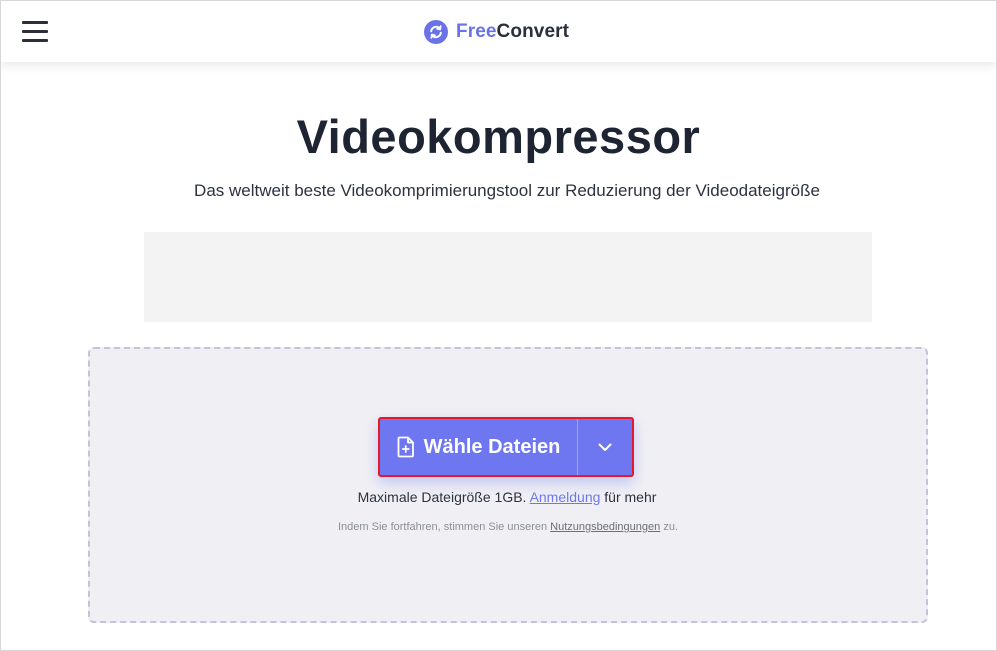  I want to click on upload-source-dropdown, so click(605, 447).